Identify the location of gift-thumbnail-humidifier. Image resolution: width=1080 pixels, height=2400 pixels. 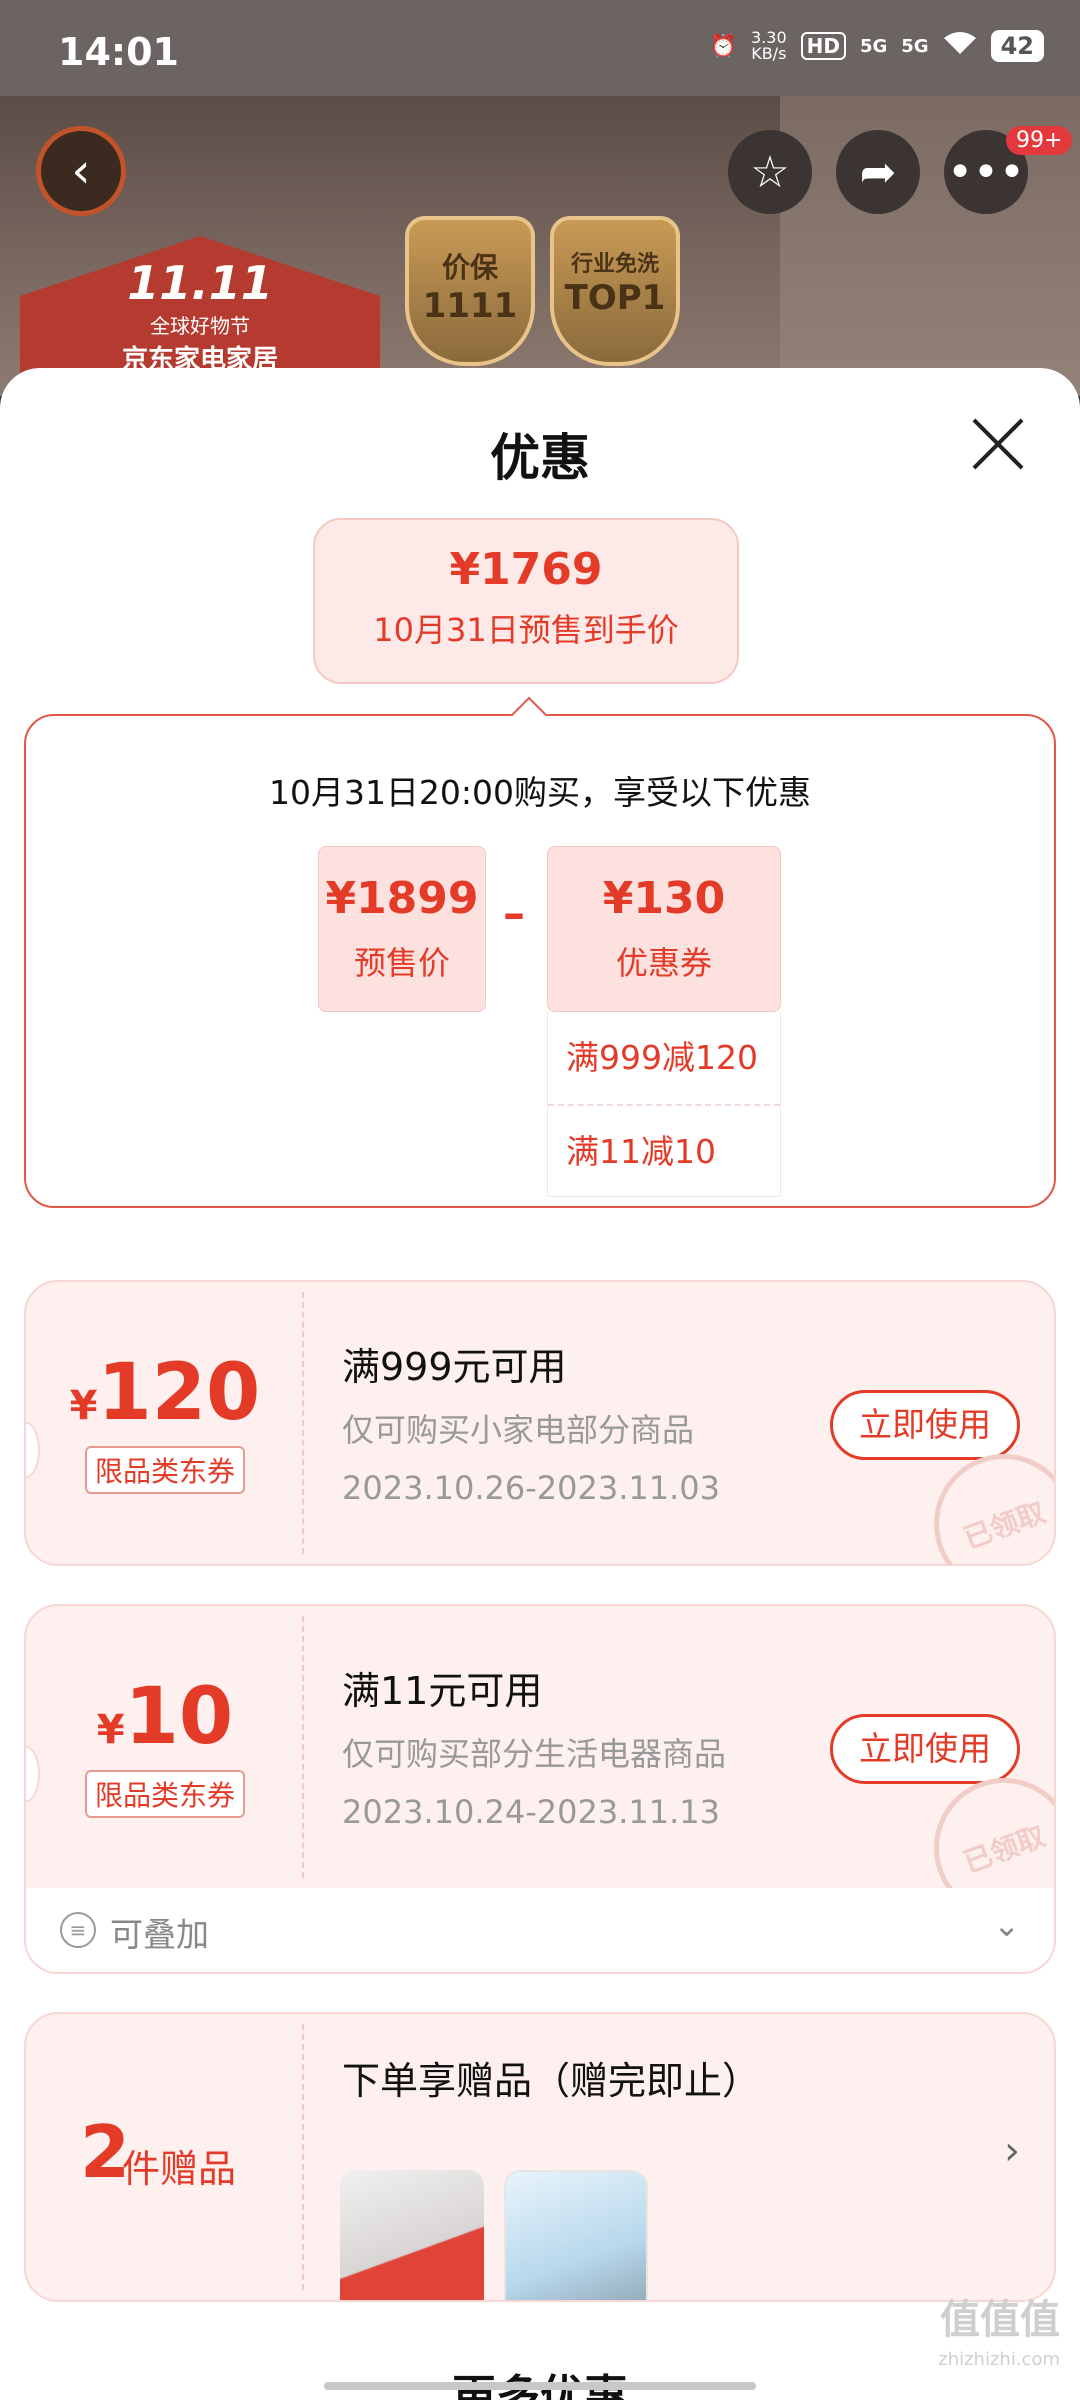
(412, 2235).